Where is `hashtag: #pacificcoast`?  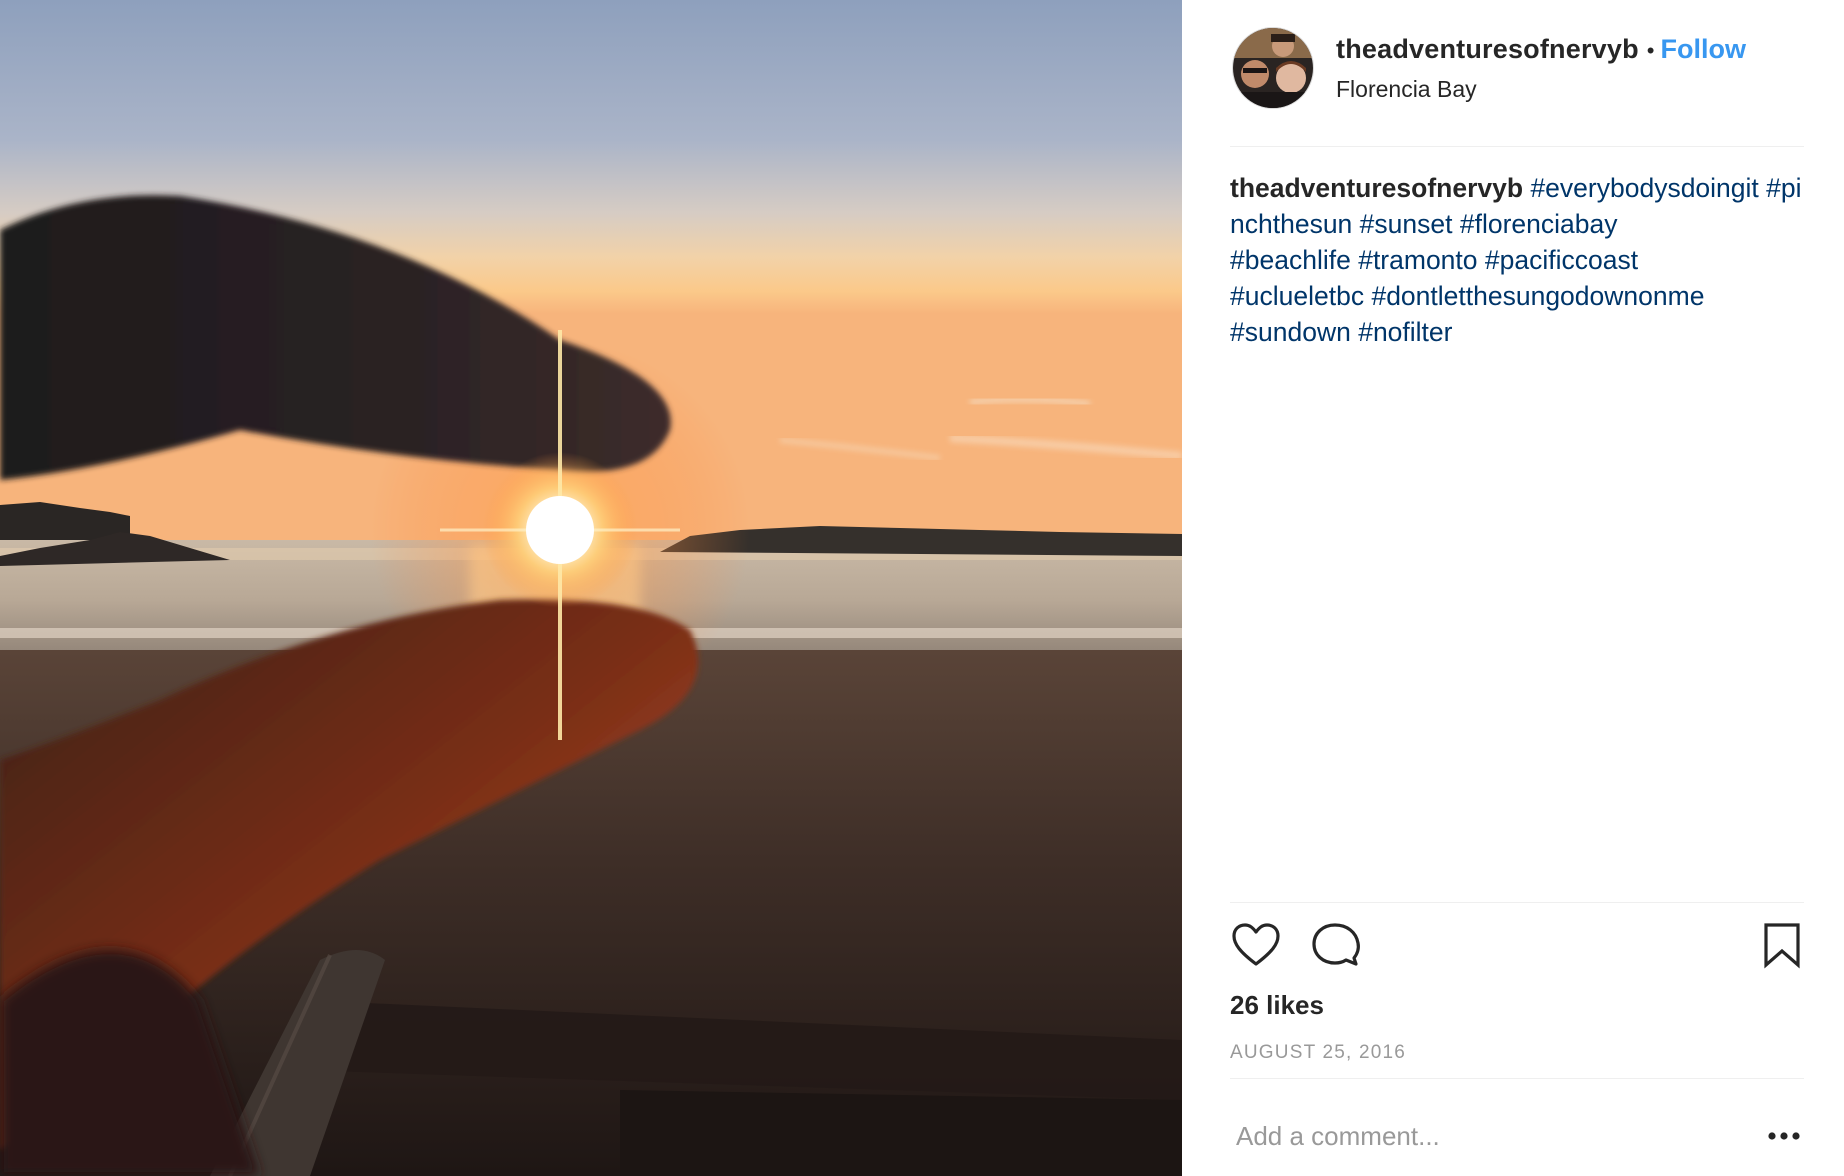 hashtag: #pacificcoast is located at coordinates (1561, 260).